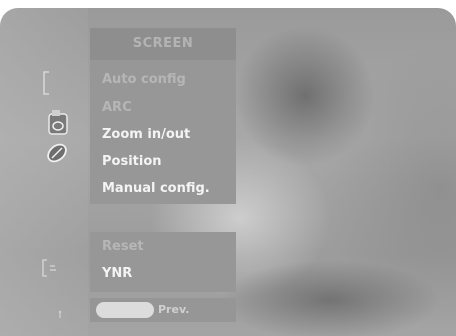 The image size is (456, 336). I want to click on menu-item-position: Position, so click(132, 161).